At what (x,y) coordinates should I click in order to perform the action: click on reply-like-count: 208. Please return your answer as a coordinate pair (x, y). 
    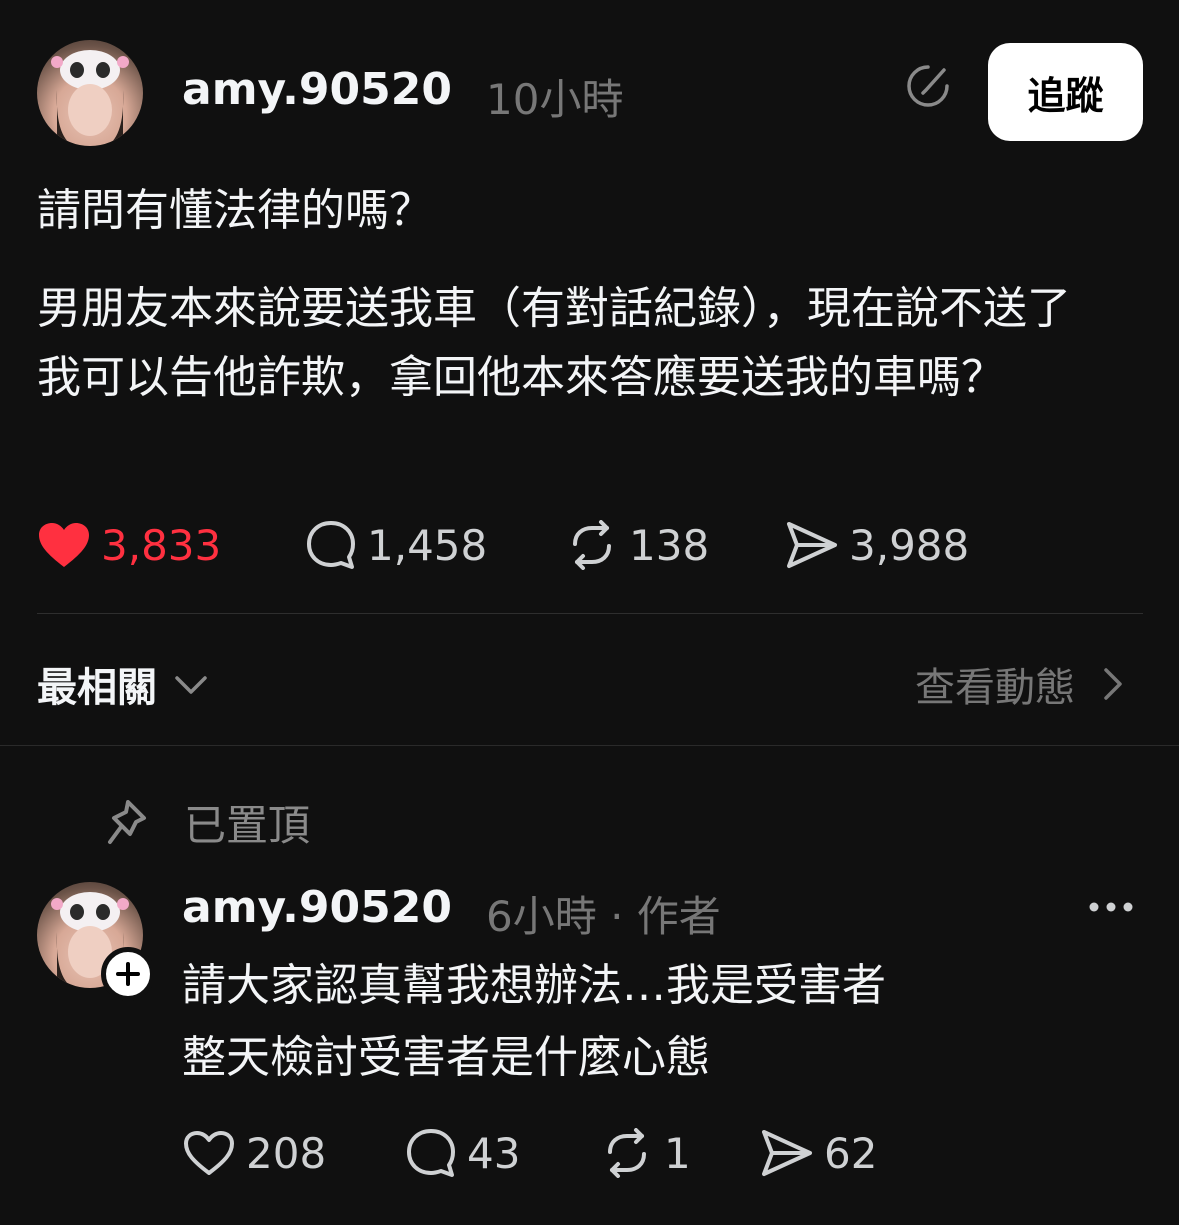
    Looking at the image, I should click on (286, 1153).